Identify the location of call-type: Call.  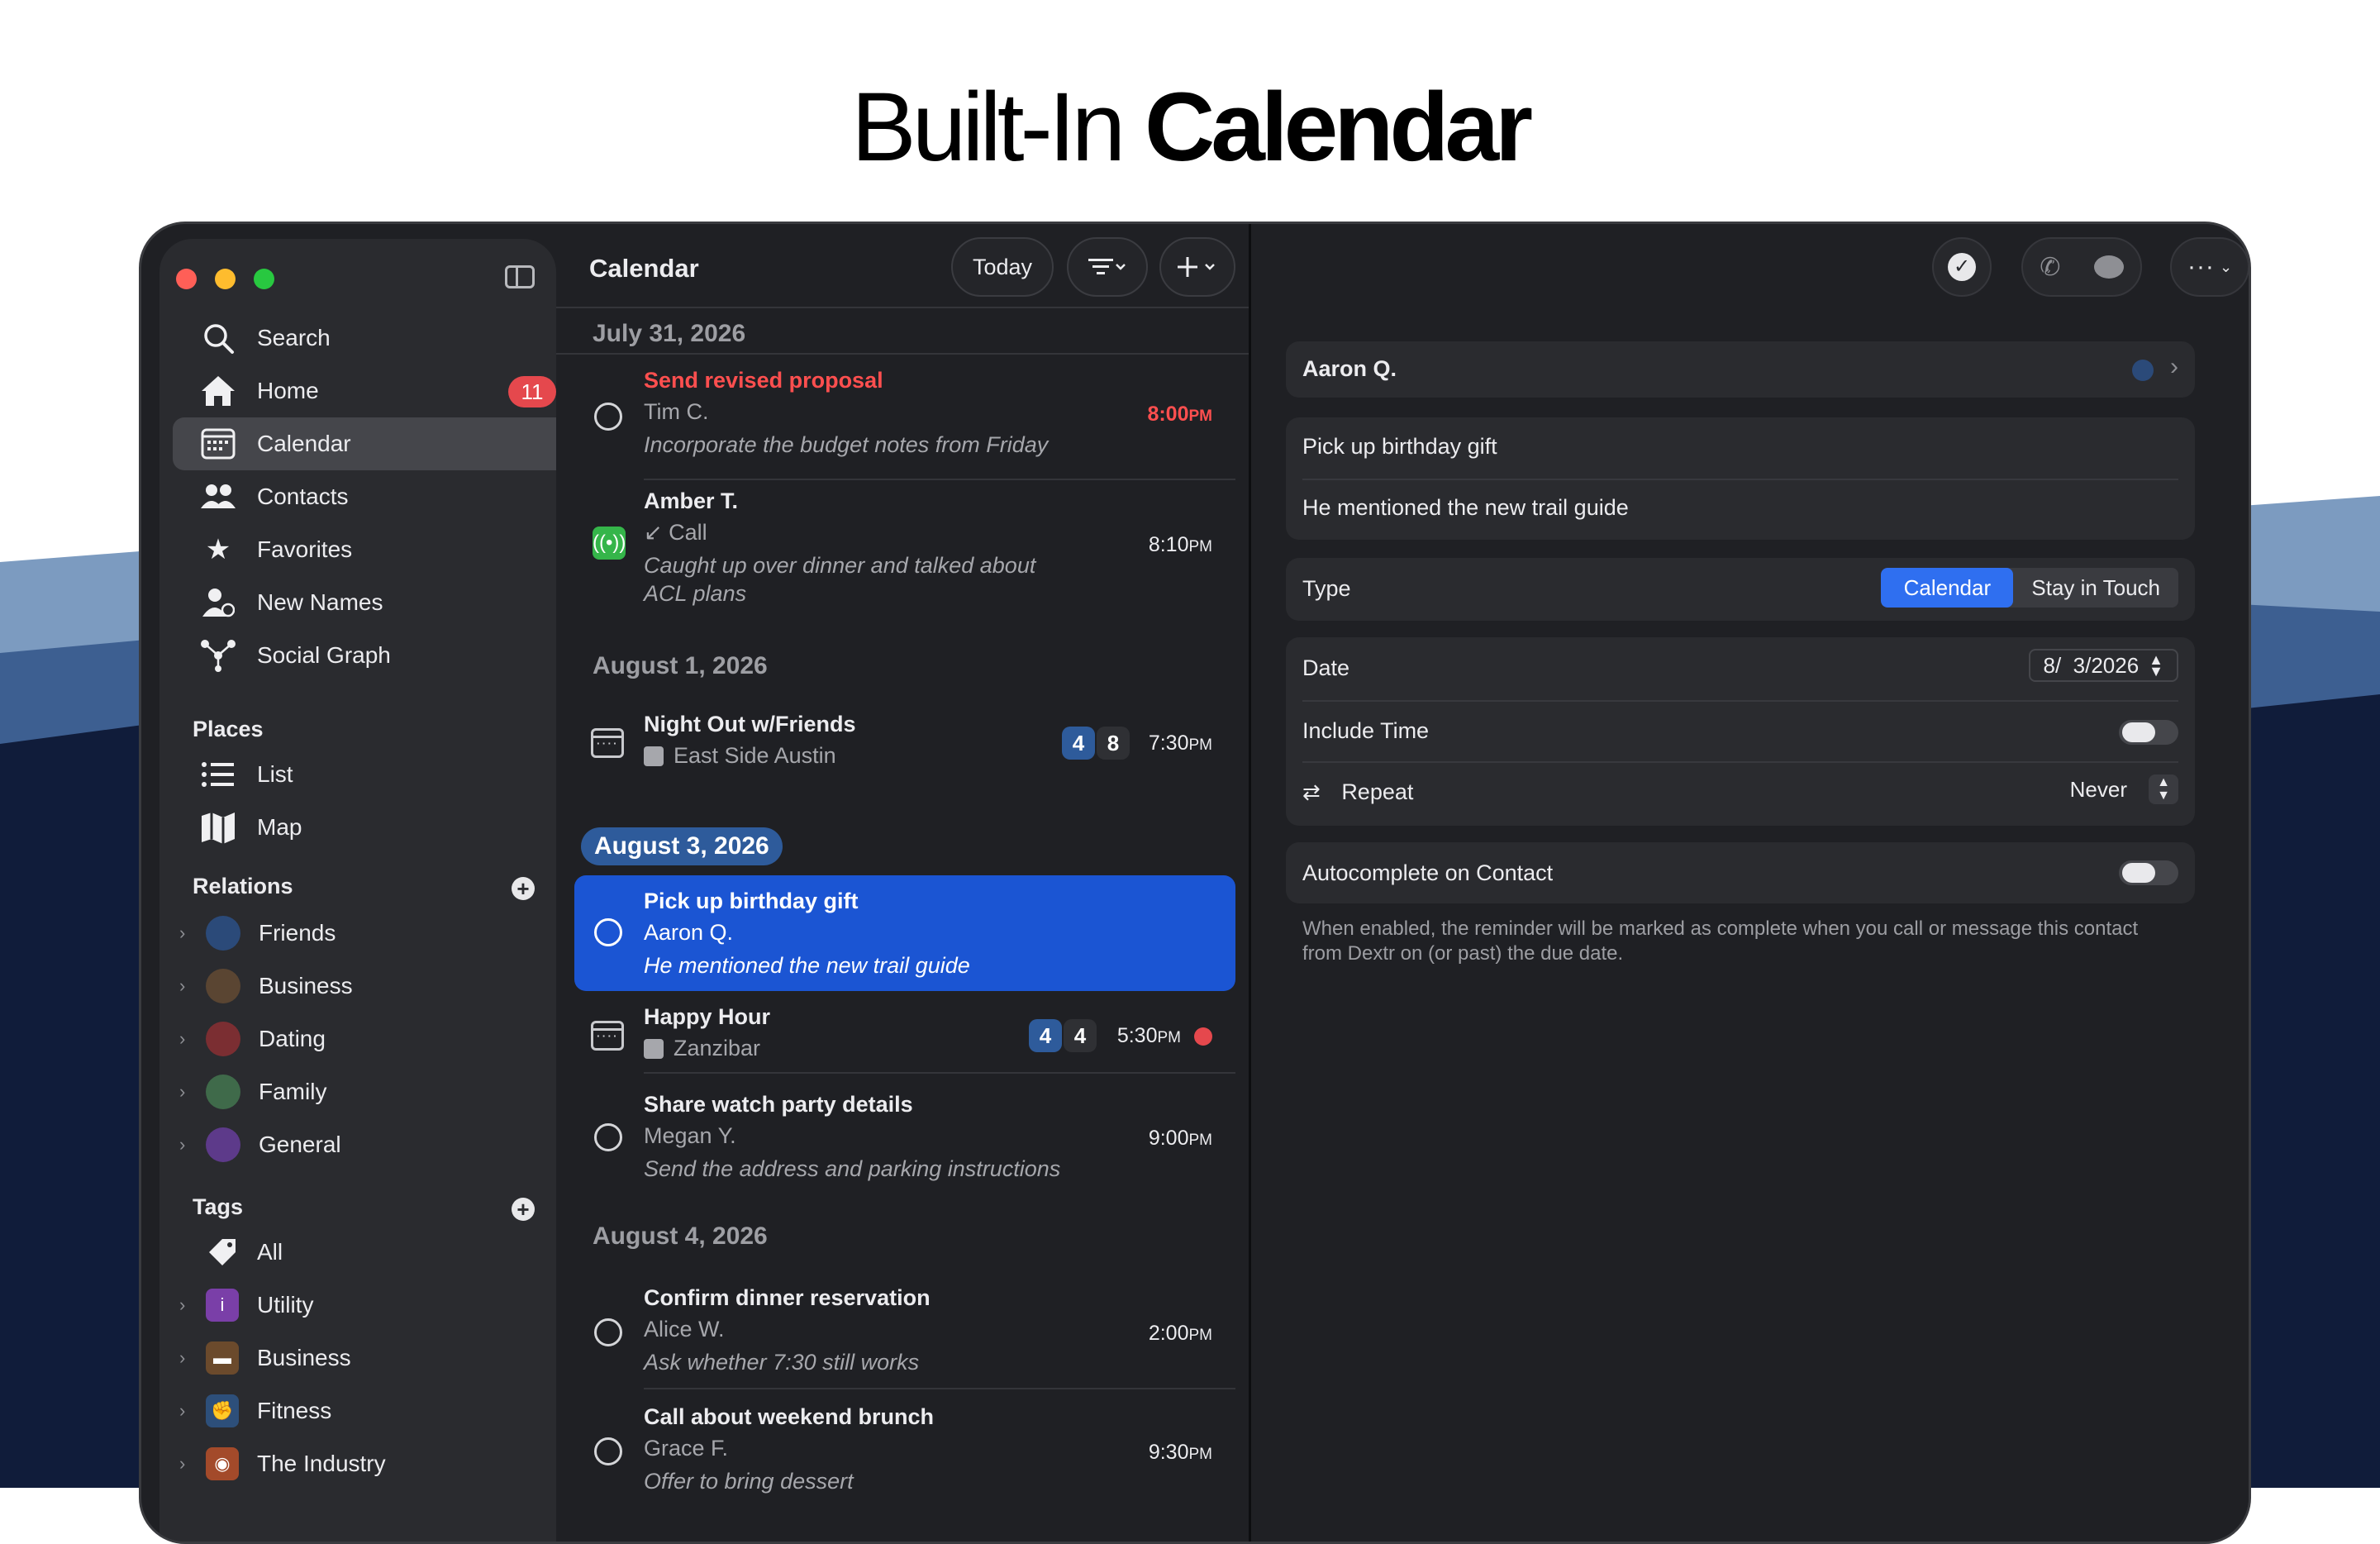
(688, 532).